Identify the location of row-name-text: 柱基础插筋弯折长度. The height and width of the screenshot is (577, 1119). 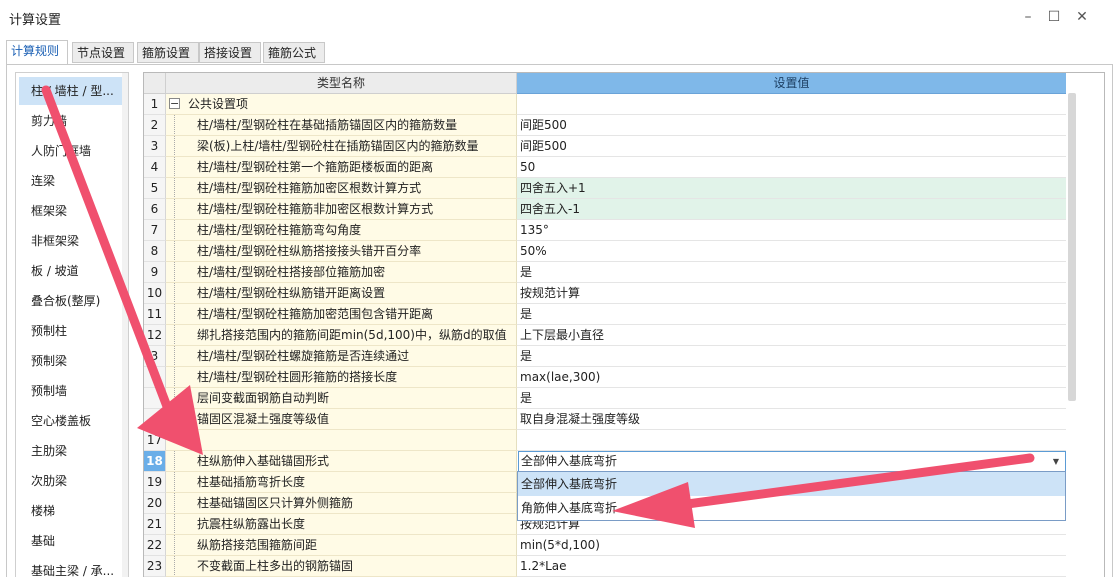
(251, 482).